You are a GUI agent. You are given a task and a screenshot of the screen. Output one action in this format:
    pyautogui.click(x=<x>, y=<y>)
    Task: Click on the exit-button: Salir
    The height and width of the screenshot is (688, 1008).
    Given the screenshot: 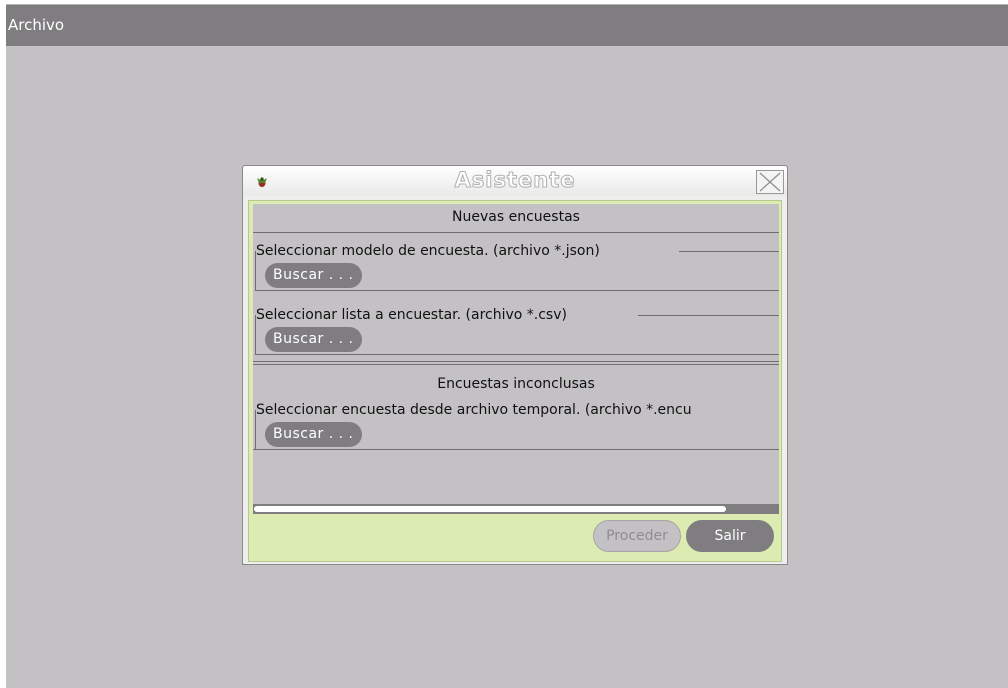 What is the action you would take?
    pyautogui.click(x=730, y=536)
    